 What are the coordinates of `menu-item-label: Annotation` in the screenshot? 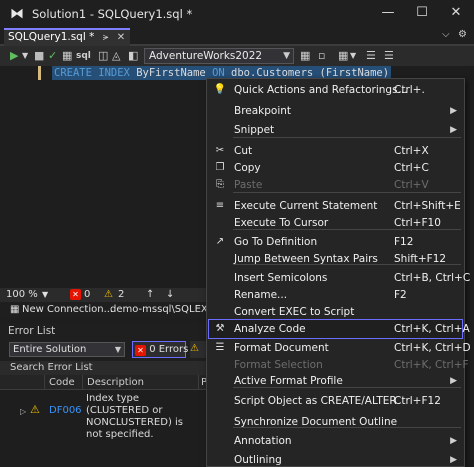 It's located at (263, 441).